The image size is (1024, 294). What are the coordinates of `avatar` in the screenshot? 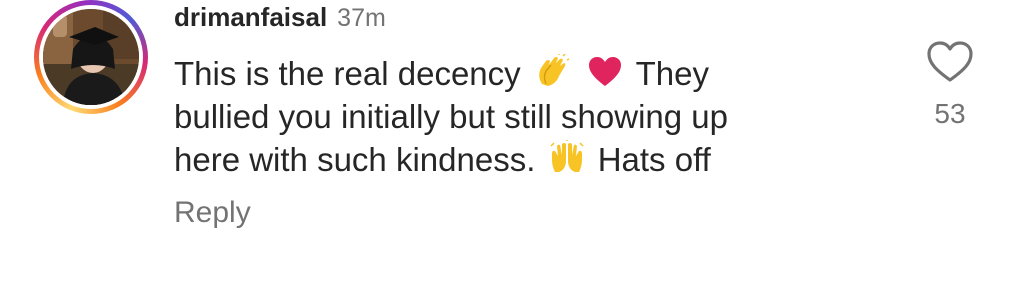 It's located at (91, 57).